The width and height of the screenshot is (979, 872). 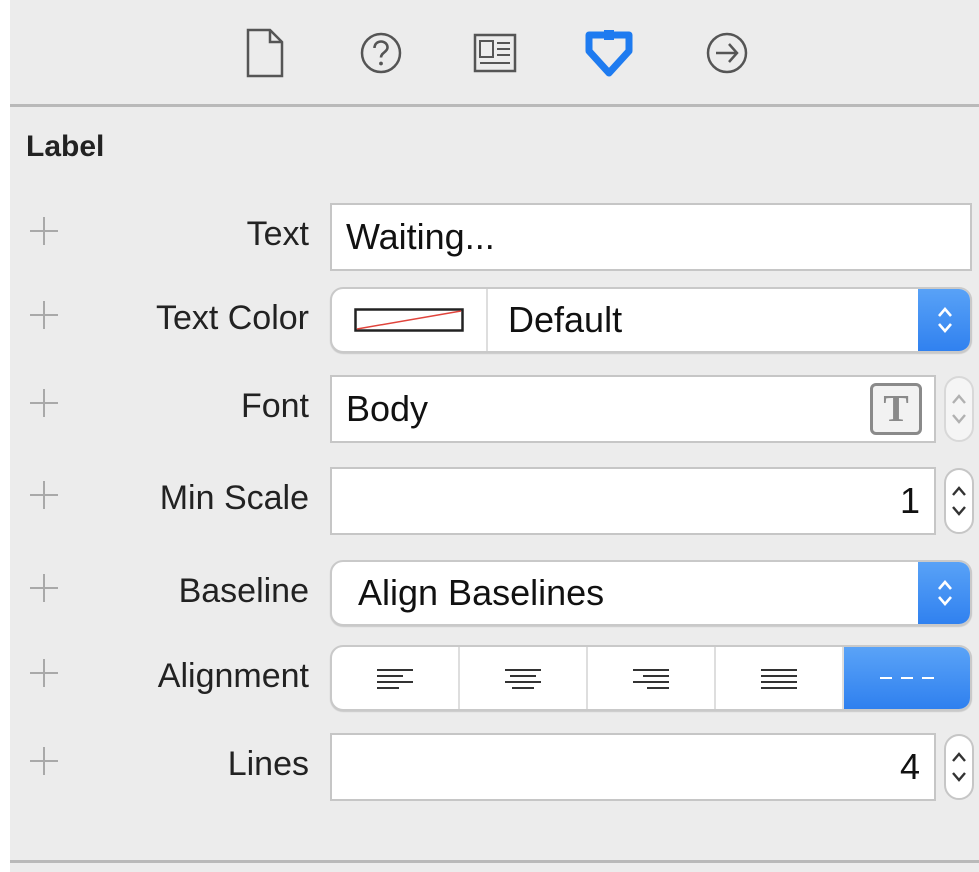 I want to click on baseline-value: Align Baselines, so click(x=481, y=592).